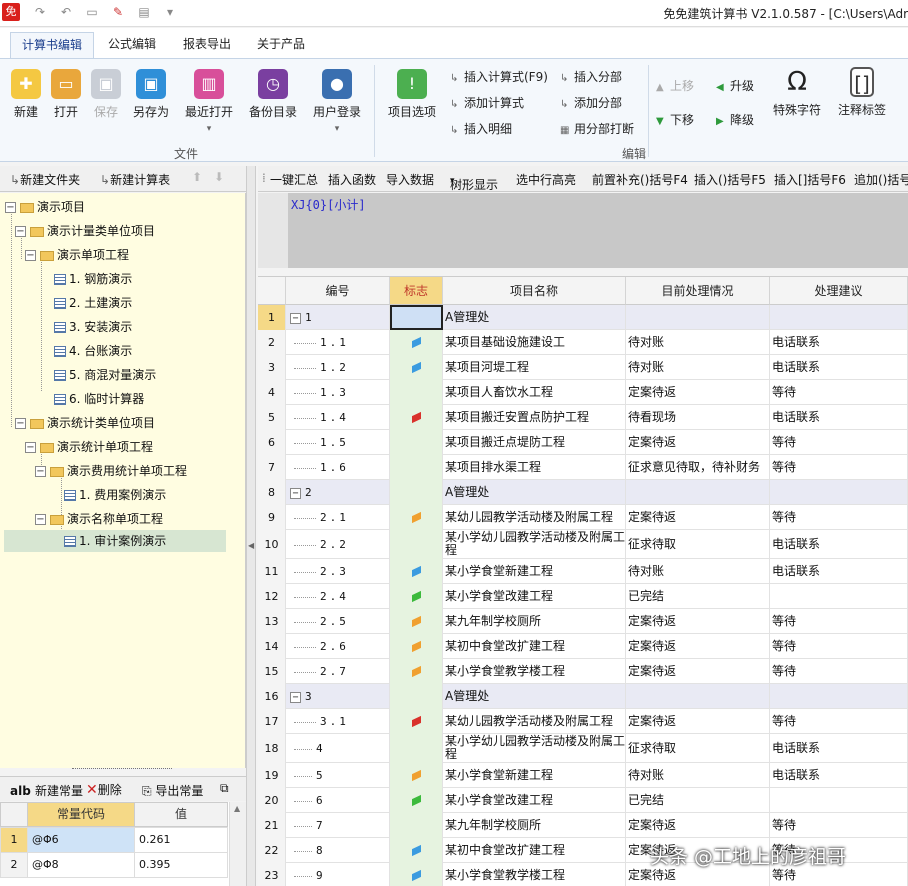  I want to click on import-data-button: 导入数据, so click(410, 179).